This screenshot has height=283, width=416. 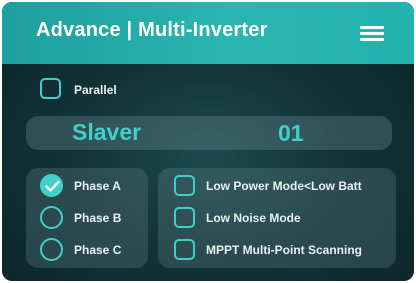 What do you see at coordinates (97, 186) in the screenshot?
I see `phase-a-label: Phase A` at bounding box center [97, 186].